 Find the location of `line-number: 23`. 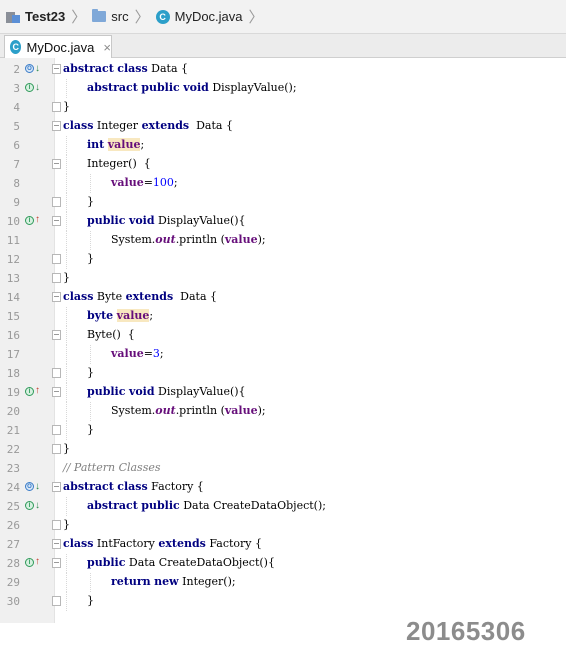

line-number: 23 is located at coordinates (13, 468).